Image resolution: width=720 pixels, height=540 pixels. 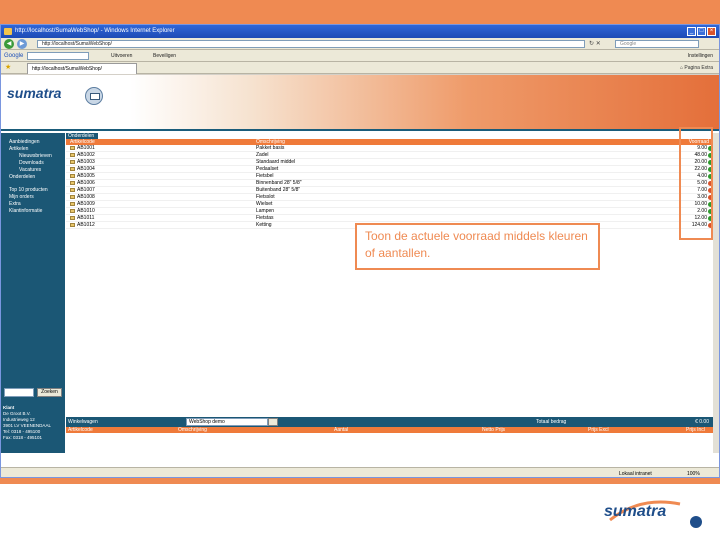 What do you see at coordinates (390, 197) in the screenshot?
I see `table-row: AB1008 Fietsslot 3.00` at bounding box center [390, 197].